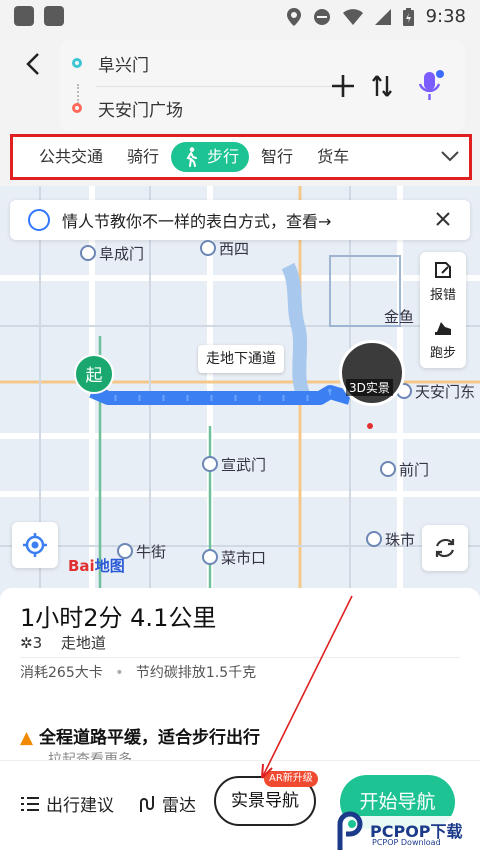  What do you see at coordinates (179, 806) in the screenshot?
I see `radar-label: 雷达` at bounding box center [179, 806].